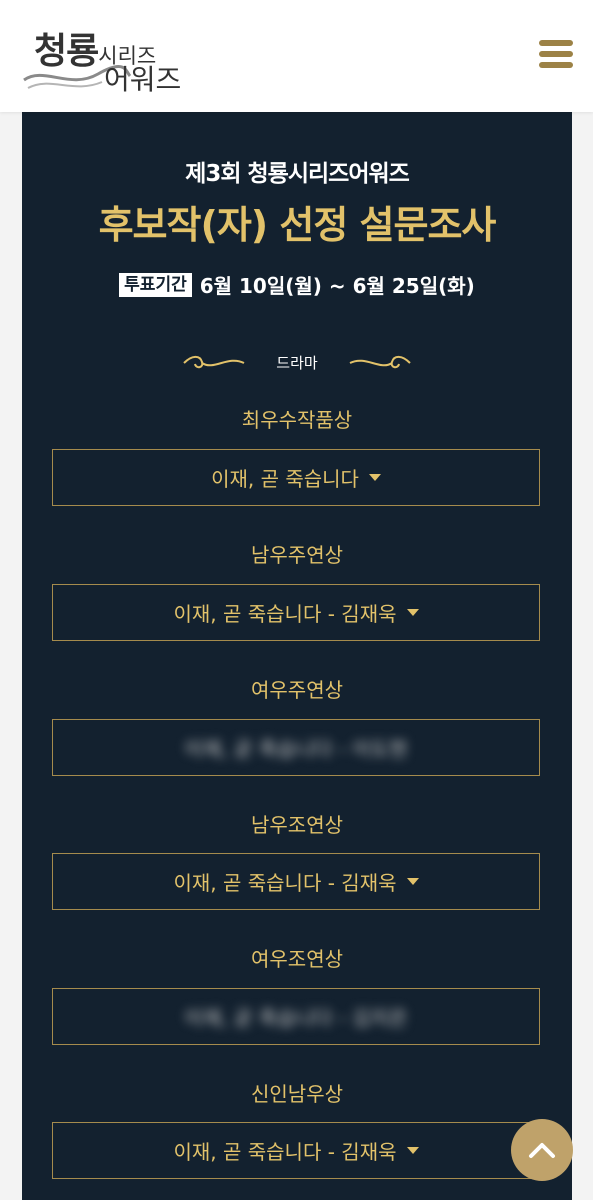 This screenshot has width=593, height=1200. What do you see at coordinates (122, 60) in the screenshot?
I see `site-logo: 청룡시리즈 어워즈` at bounding box center [122, 60].